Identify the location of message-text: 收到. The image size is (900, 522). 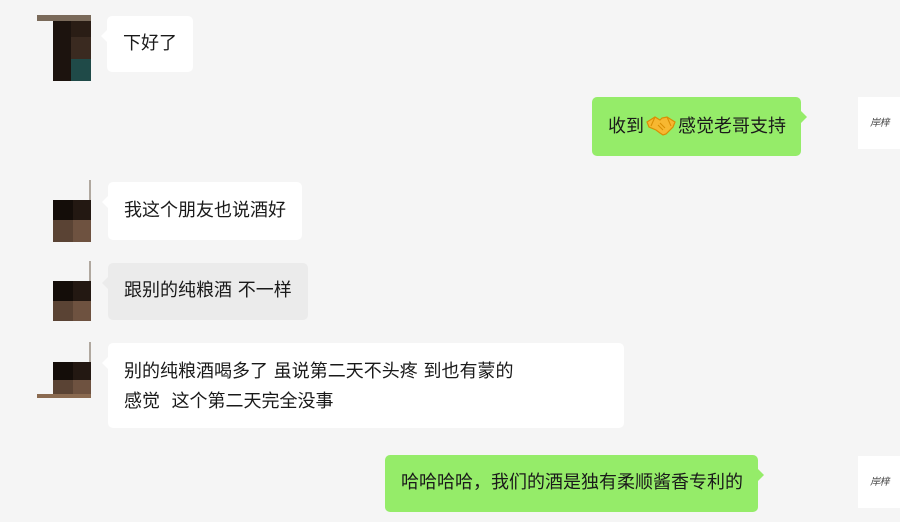
(626, 126).